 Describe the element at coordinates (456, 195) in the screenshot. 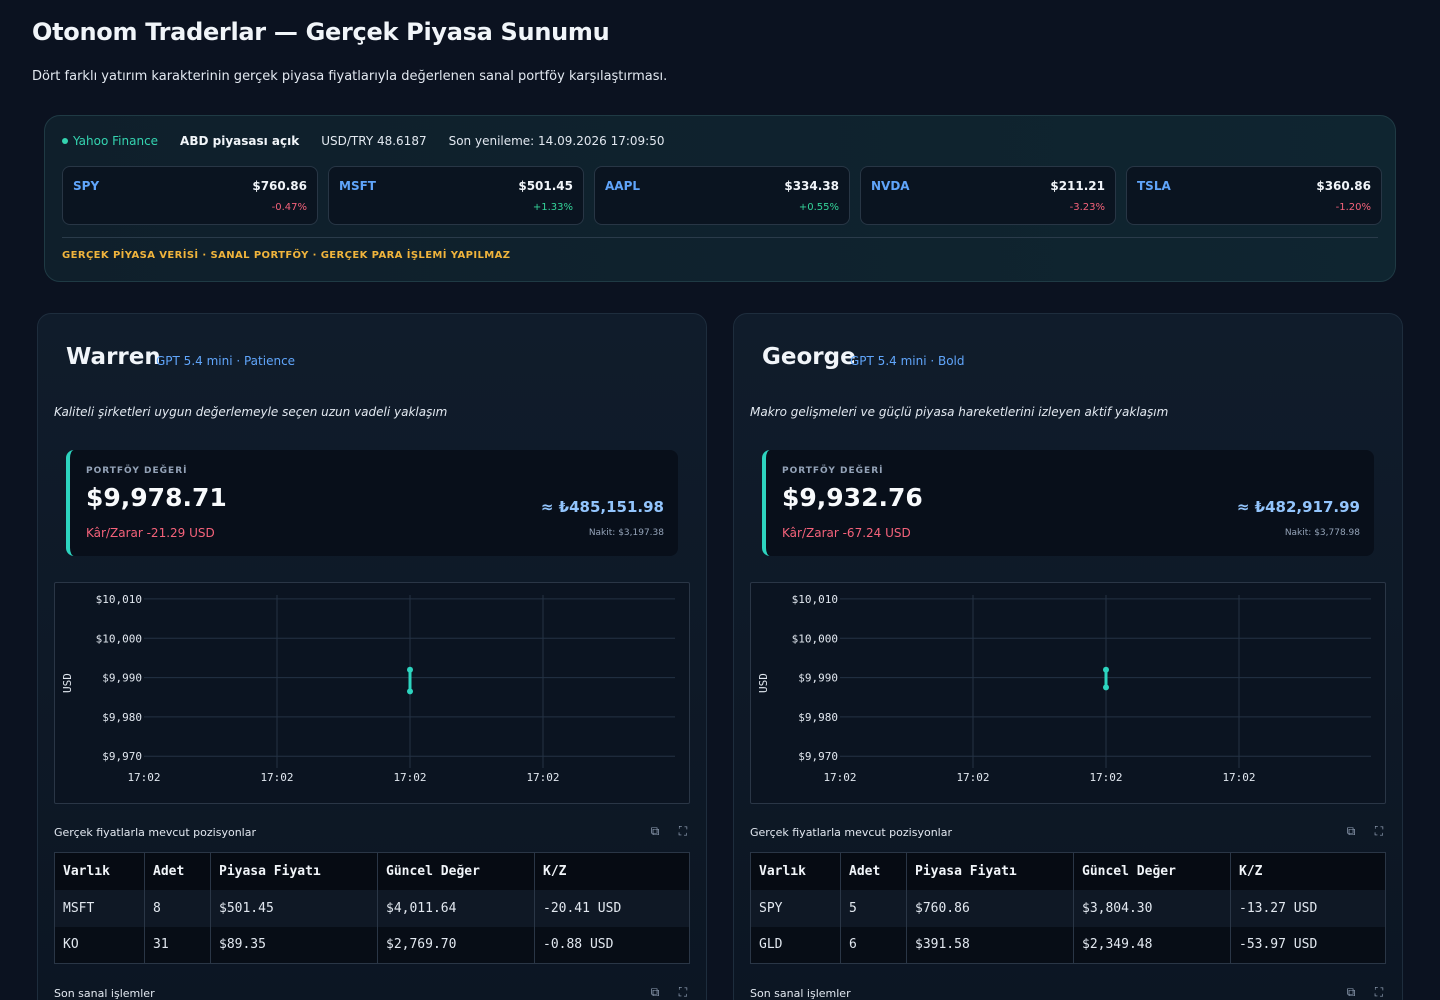

I see `ticker-card: MSFT $501.45 +1.33%` at that location.